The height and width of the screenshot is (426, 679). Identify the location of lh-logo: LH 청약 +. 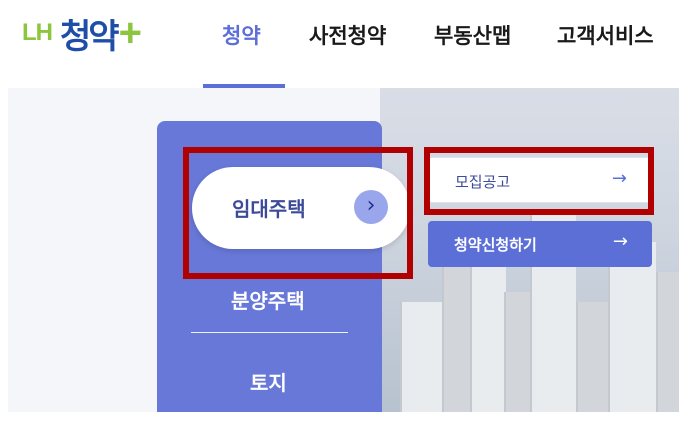
(82, 33).